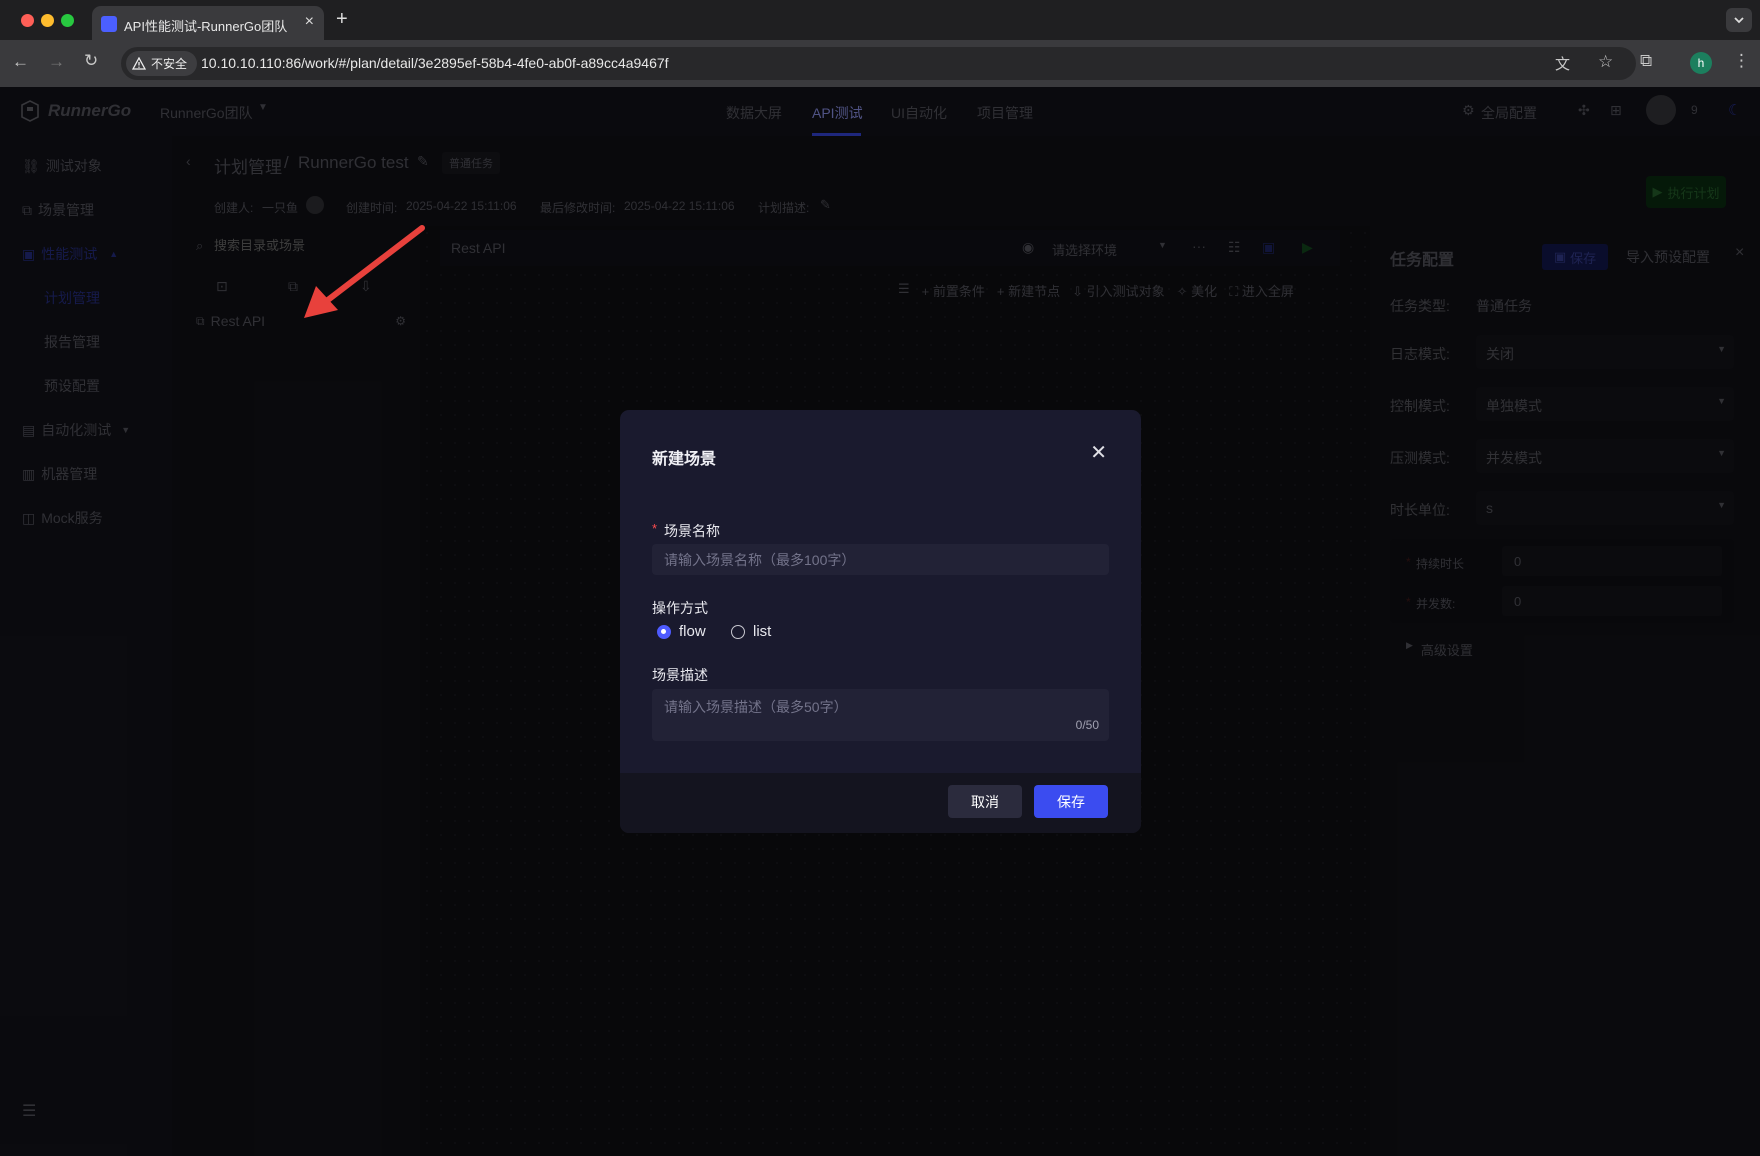 This screenshot has height=1156, width=1760. Describe the element at coordinates (139, 63) in the screenshot. I see `warning-icon` at that location.